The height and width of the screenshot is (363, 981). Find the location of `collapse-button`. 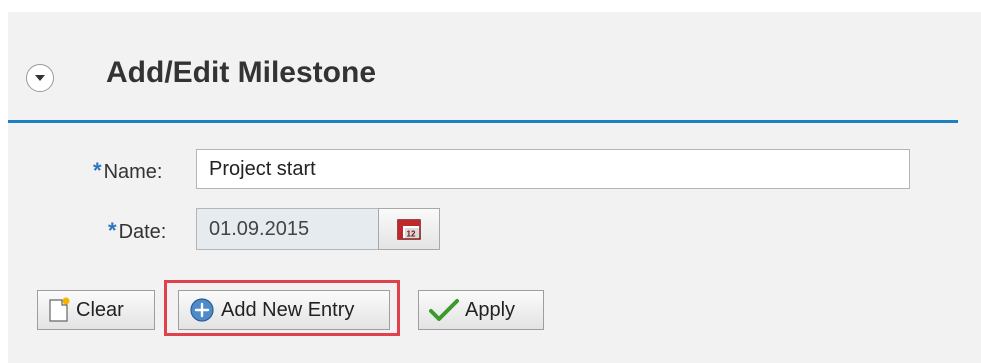

collapse-button is located at coordinates (40, 78).